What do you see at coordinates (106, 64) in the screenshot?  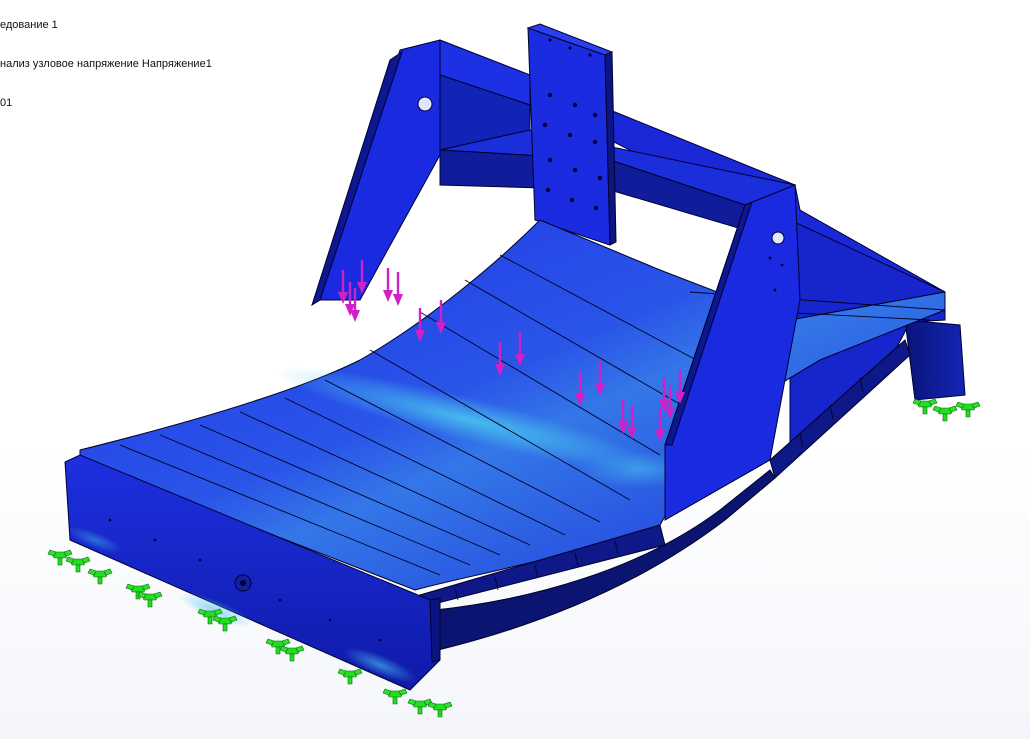 I see `caption-plot-name: нализ узловое напряжение Напряжение1` at bounding box center [106, 64].